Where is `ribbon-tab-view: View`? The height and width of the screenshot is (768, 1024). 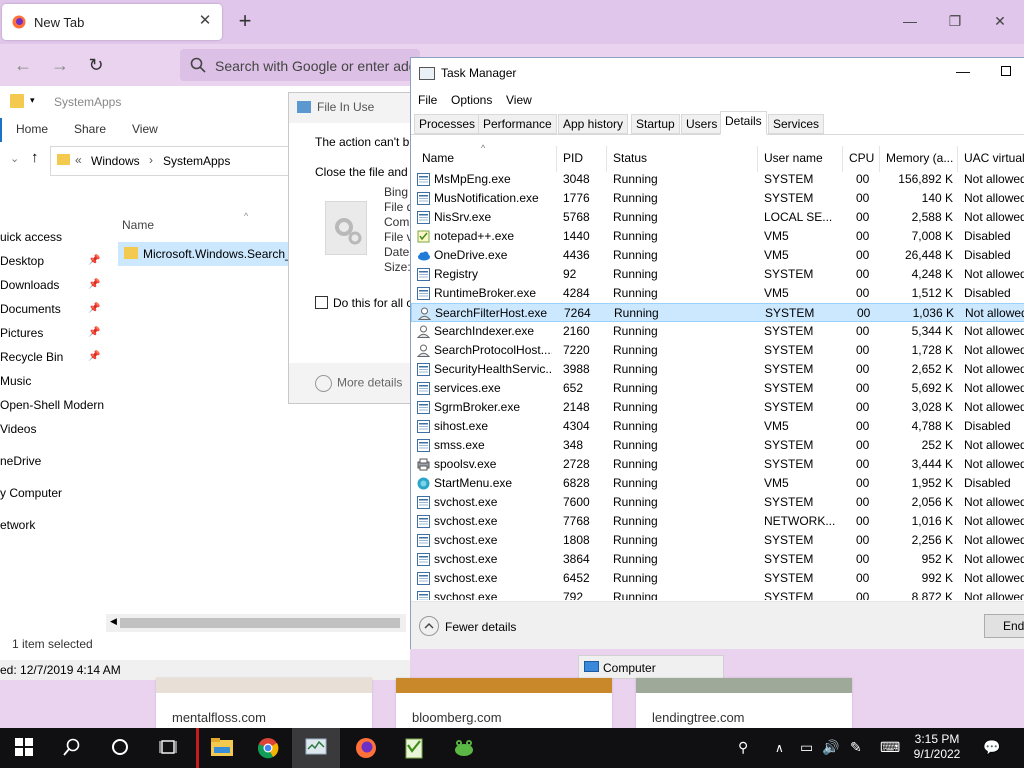 ribbon-tab-view: View is located at coordinates (145, 129).